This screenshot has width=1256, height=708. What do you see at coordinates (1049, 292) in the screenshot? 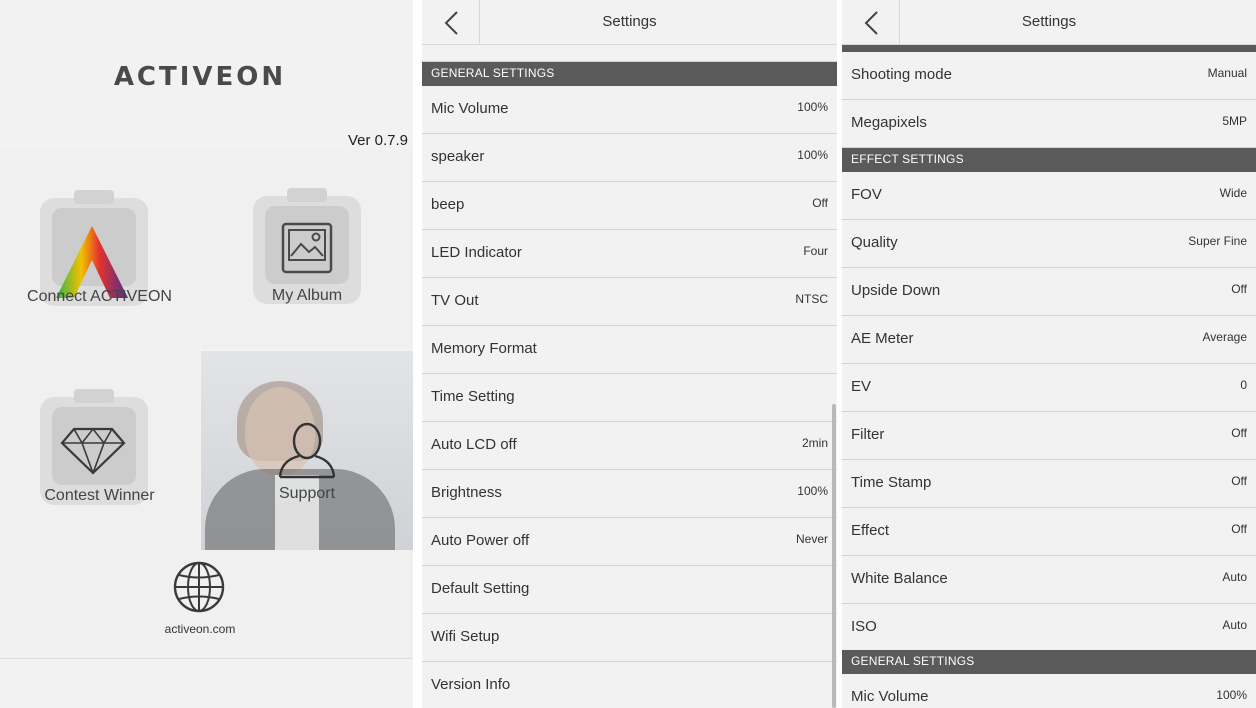
I see `settings-row-upside-down: Upside Down Off` at bounding box center [1049, 292].